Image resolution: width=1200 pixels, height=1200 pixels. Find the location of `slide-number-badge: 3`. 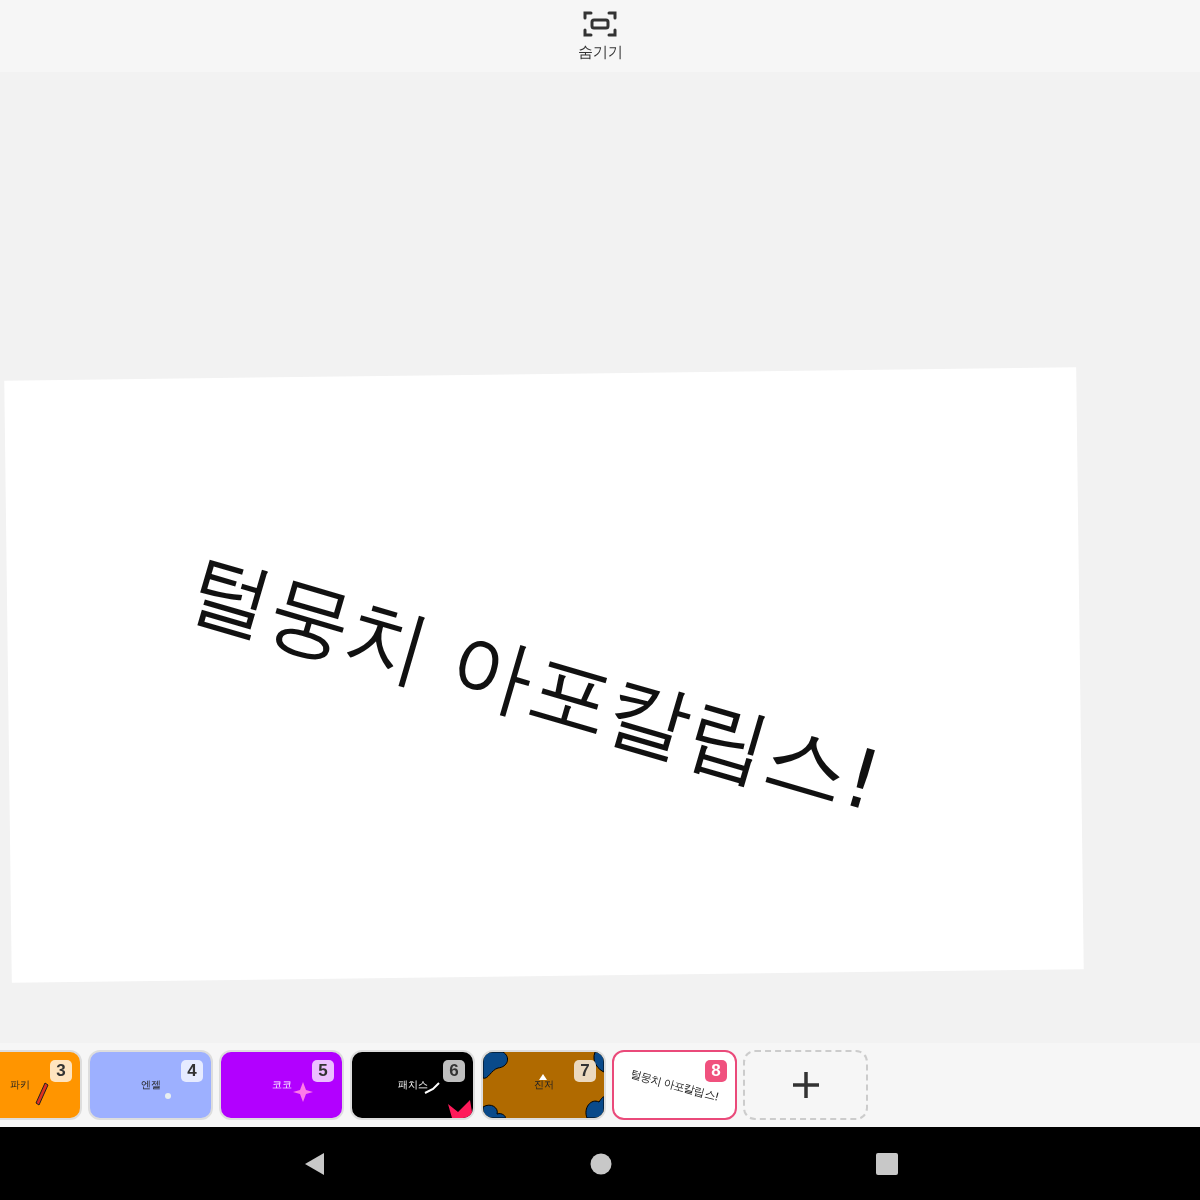

slide-number-badge: 3 is located at coordinates (61, 1071).